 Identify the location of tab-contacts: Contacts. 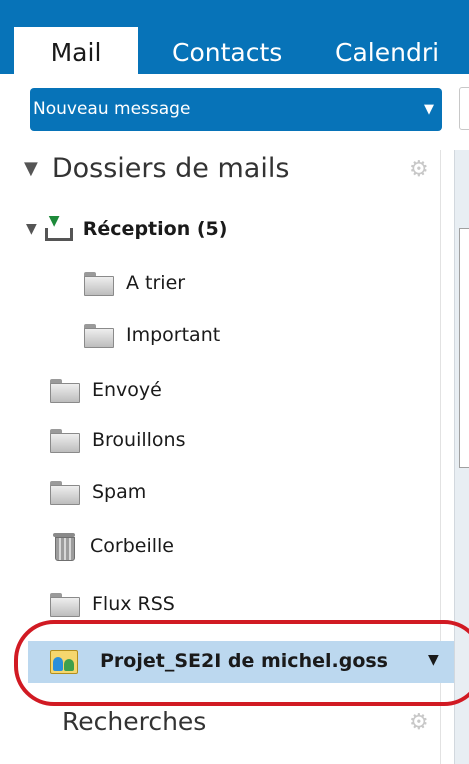
(227, 50).